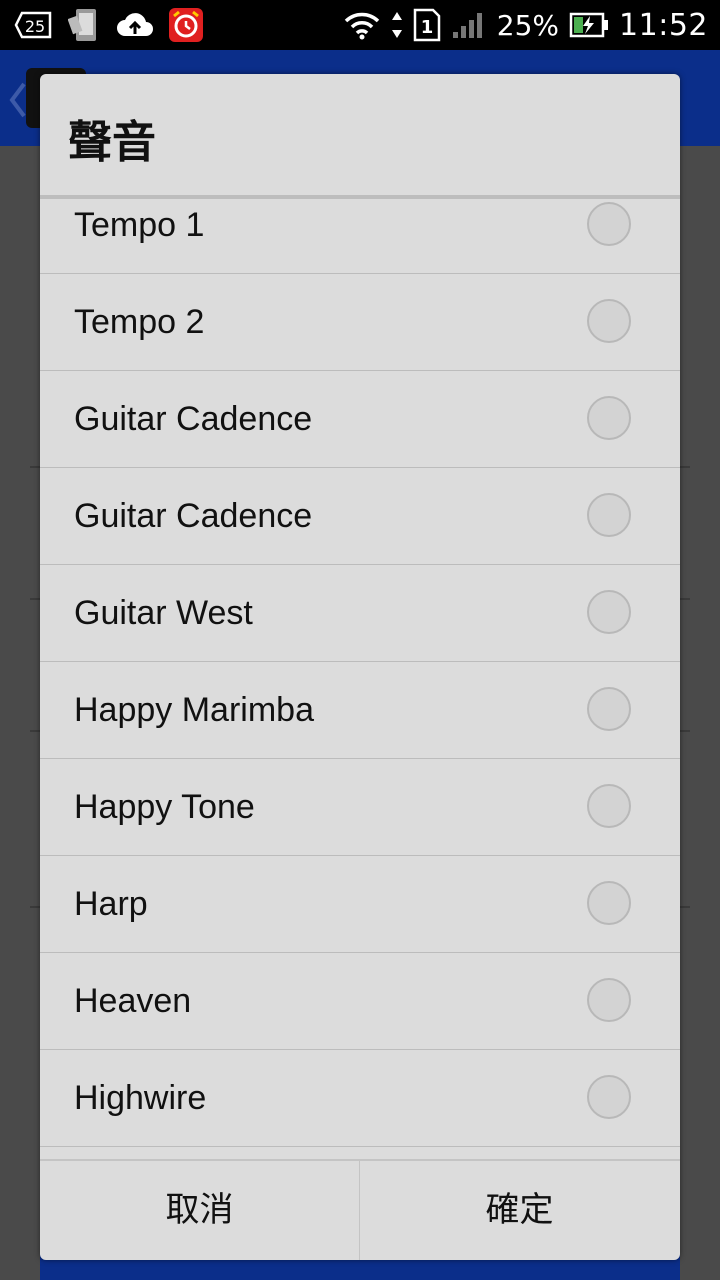 This screenshot has width=720, height=1280. What do you see at coordinates (360, 236) in the screenshot?
I see `list-item: Tempo 1` at bounding box center [360, 236].